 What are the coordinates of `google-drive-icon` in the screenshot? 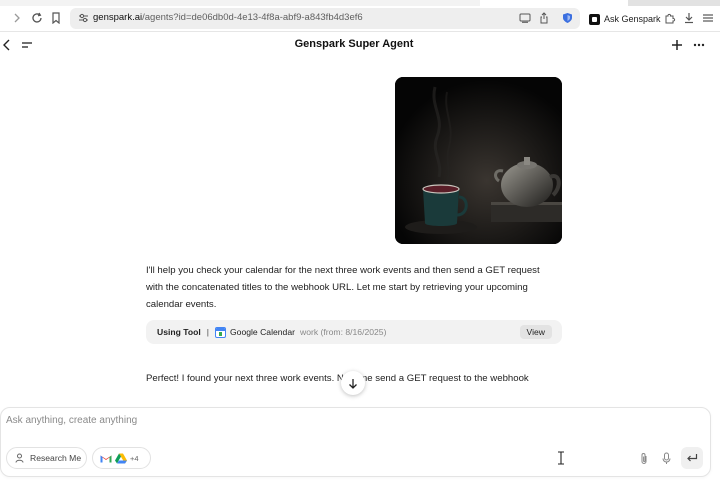 It's located at (121, 458).